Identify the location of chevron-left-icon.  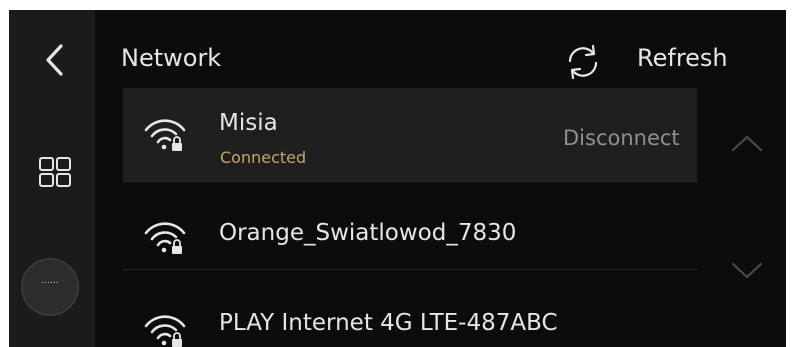
(54, 60).